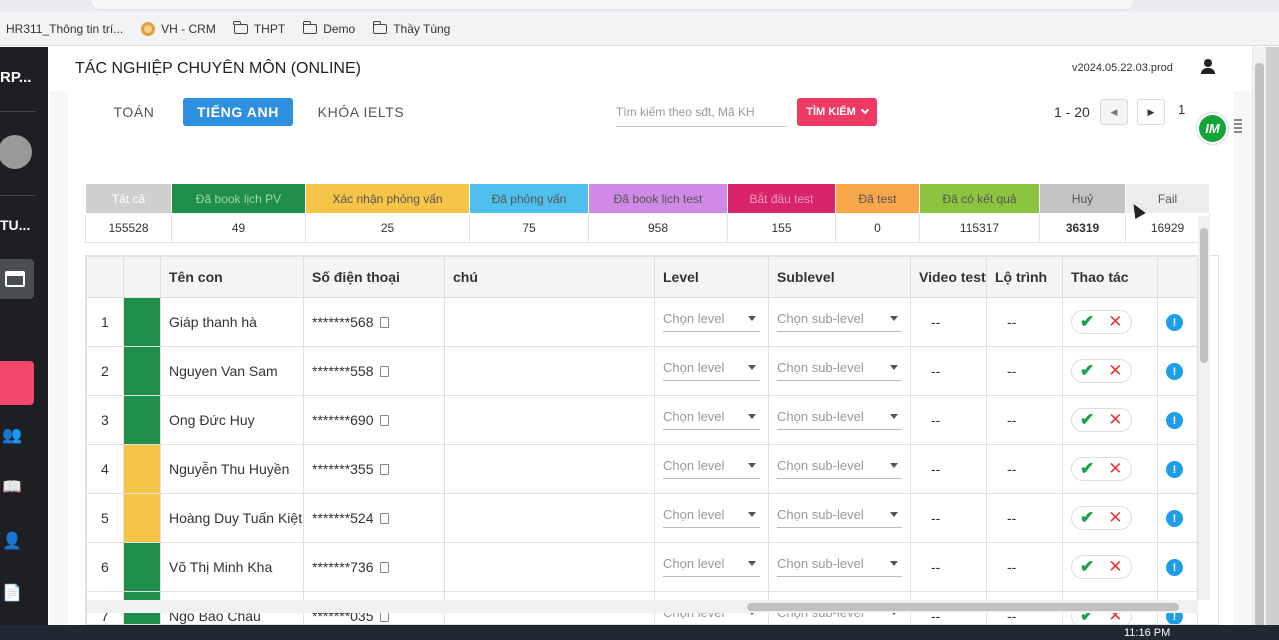  What do you see at coordinates (387, 198) in the screenshot?
I see `status-filter-tab: Xác nhận phỏng vấn` at bounding box center [387, 198].